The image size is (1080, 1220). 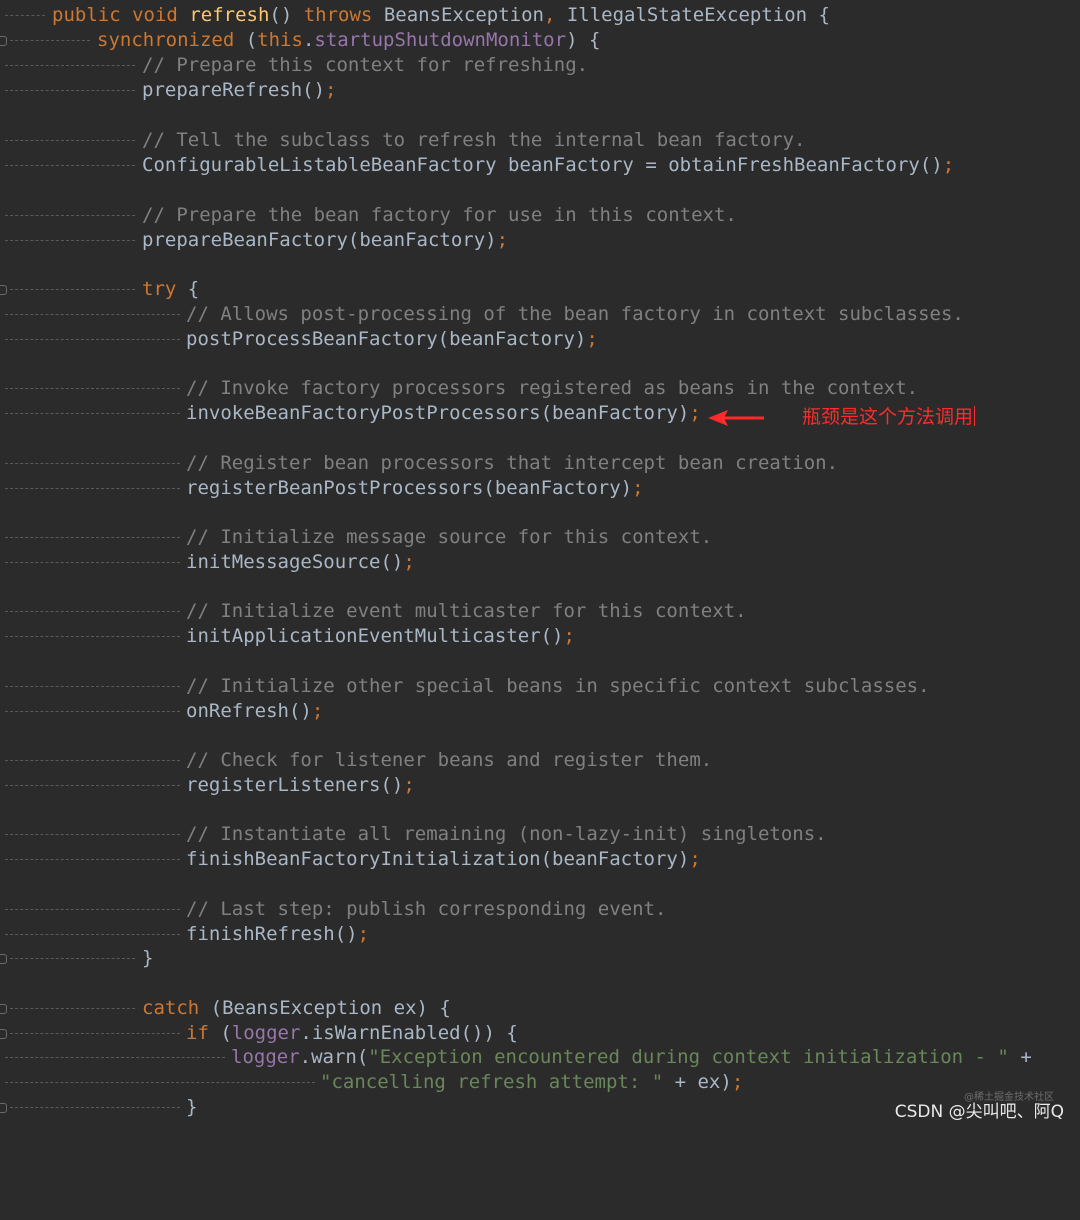 I want to click on code-line: registerListeners();, so click(x=540, y=785).